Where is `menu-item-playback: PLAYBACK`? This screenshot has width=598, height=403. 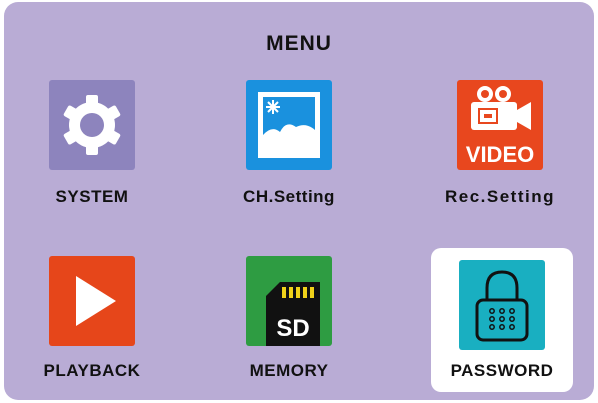
menu-item-playback: PLAYBACK is located at coordinates (92, 325).